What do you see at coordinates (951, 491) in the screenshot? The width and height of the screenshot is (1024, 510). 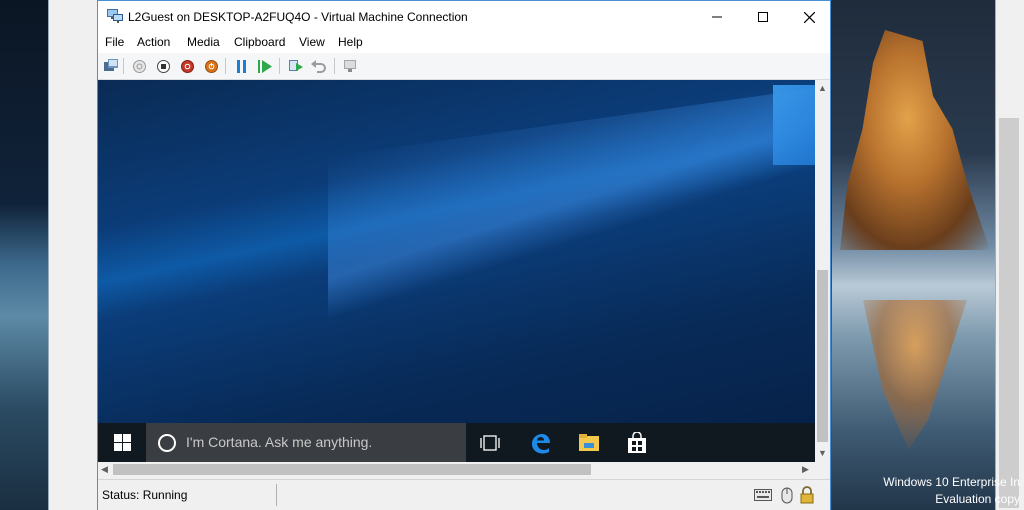 I see `windows-watermark: Windows 10 Enterprise In Evaluation copy` at bounding box center [951, 491].